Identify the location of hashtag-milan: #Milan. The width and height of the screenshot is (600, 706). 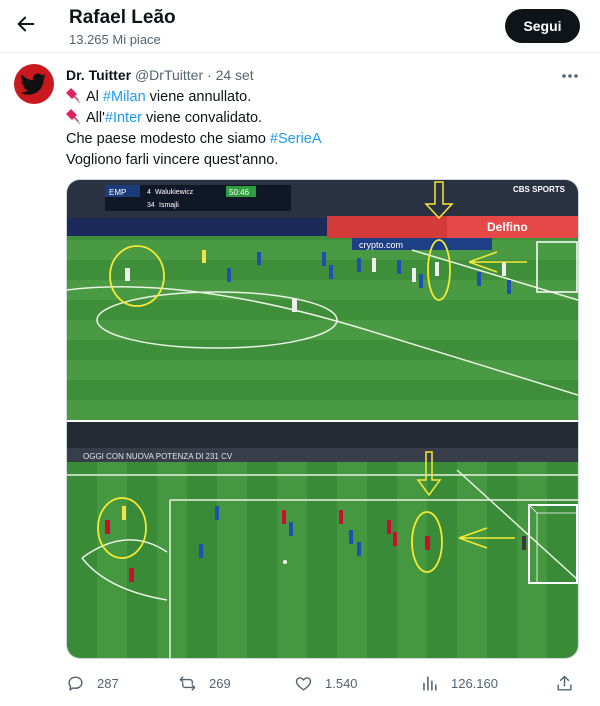
(124, 97).